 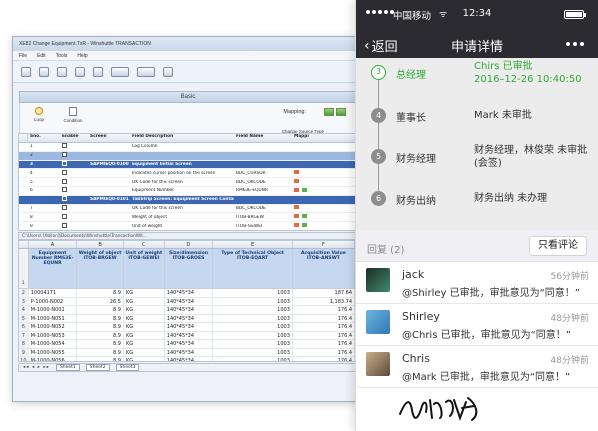 What do you see at coordinates (39, 114) in the screenshot?
I see `loop-button: Loop` at bounding box center [39, 114].